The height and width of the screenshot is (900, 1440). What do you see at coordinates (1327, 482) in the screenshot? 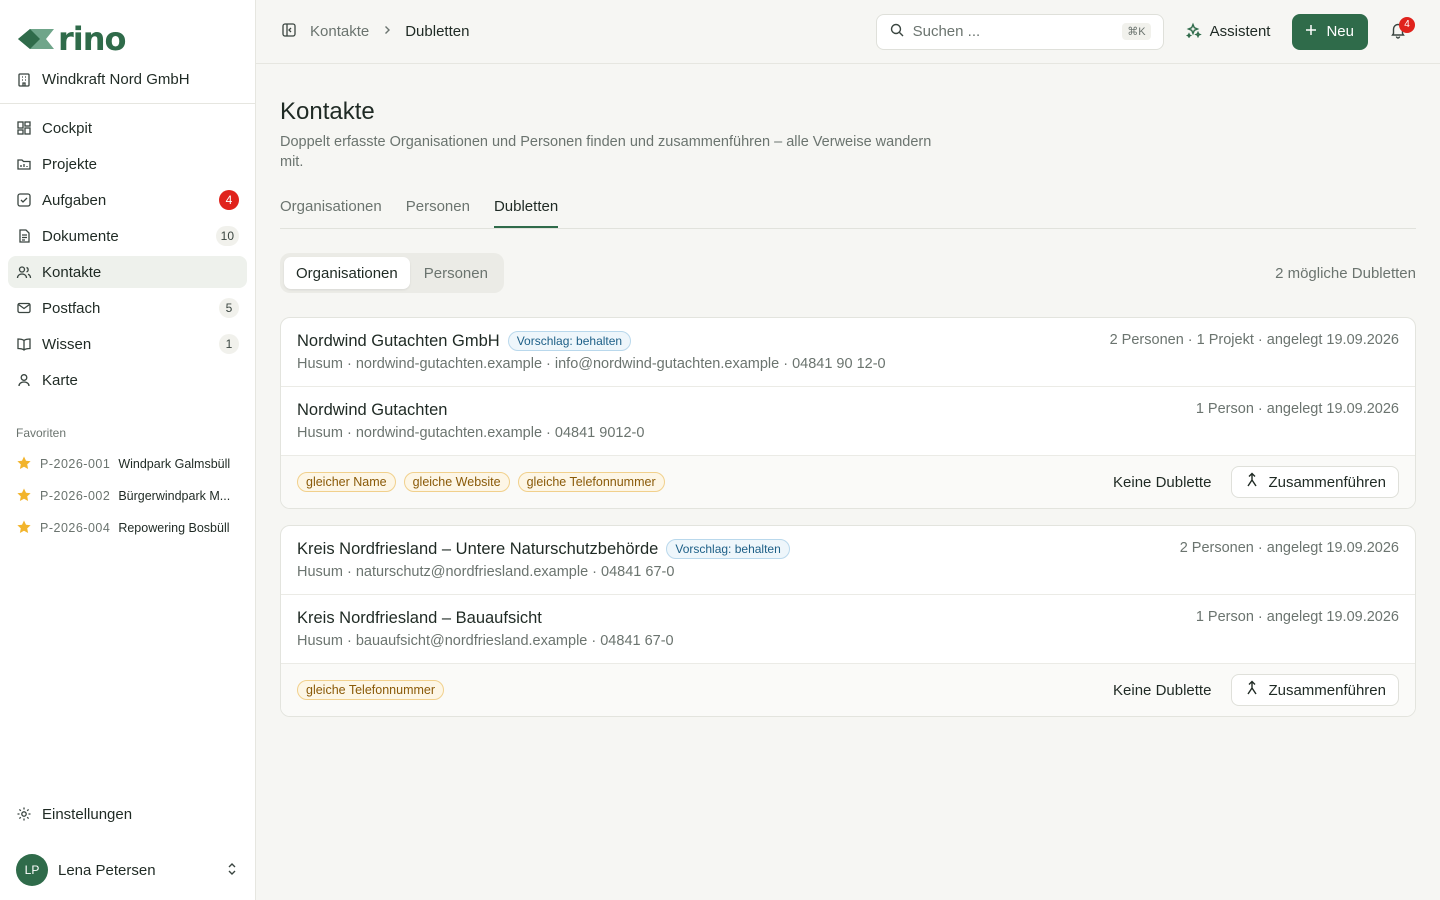
I see `merge-label: Zusammenführen` at bounding box center [1327, 482].